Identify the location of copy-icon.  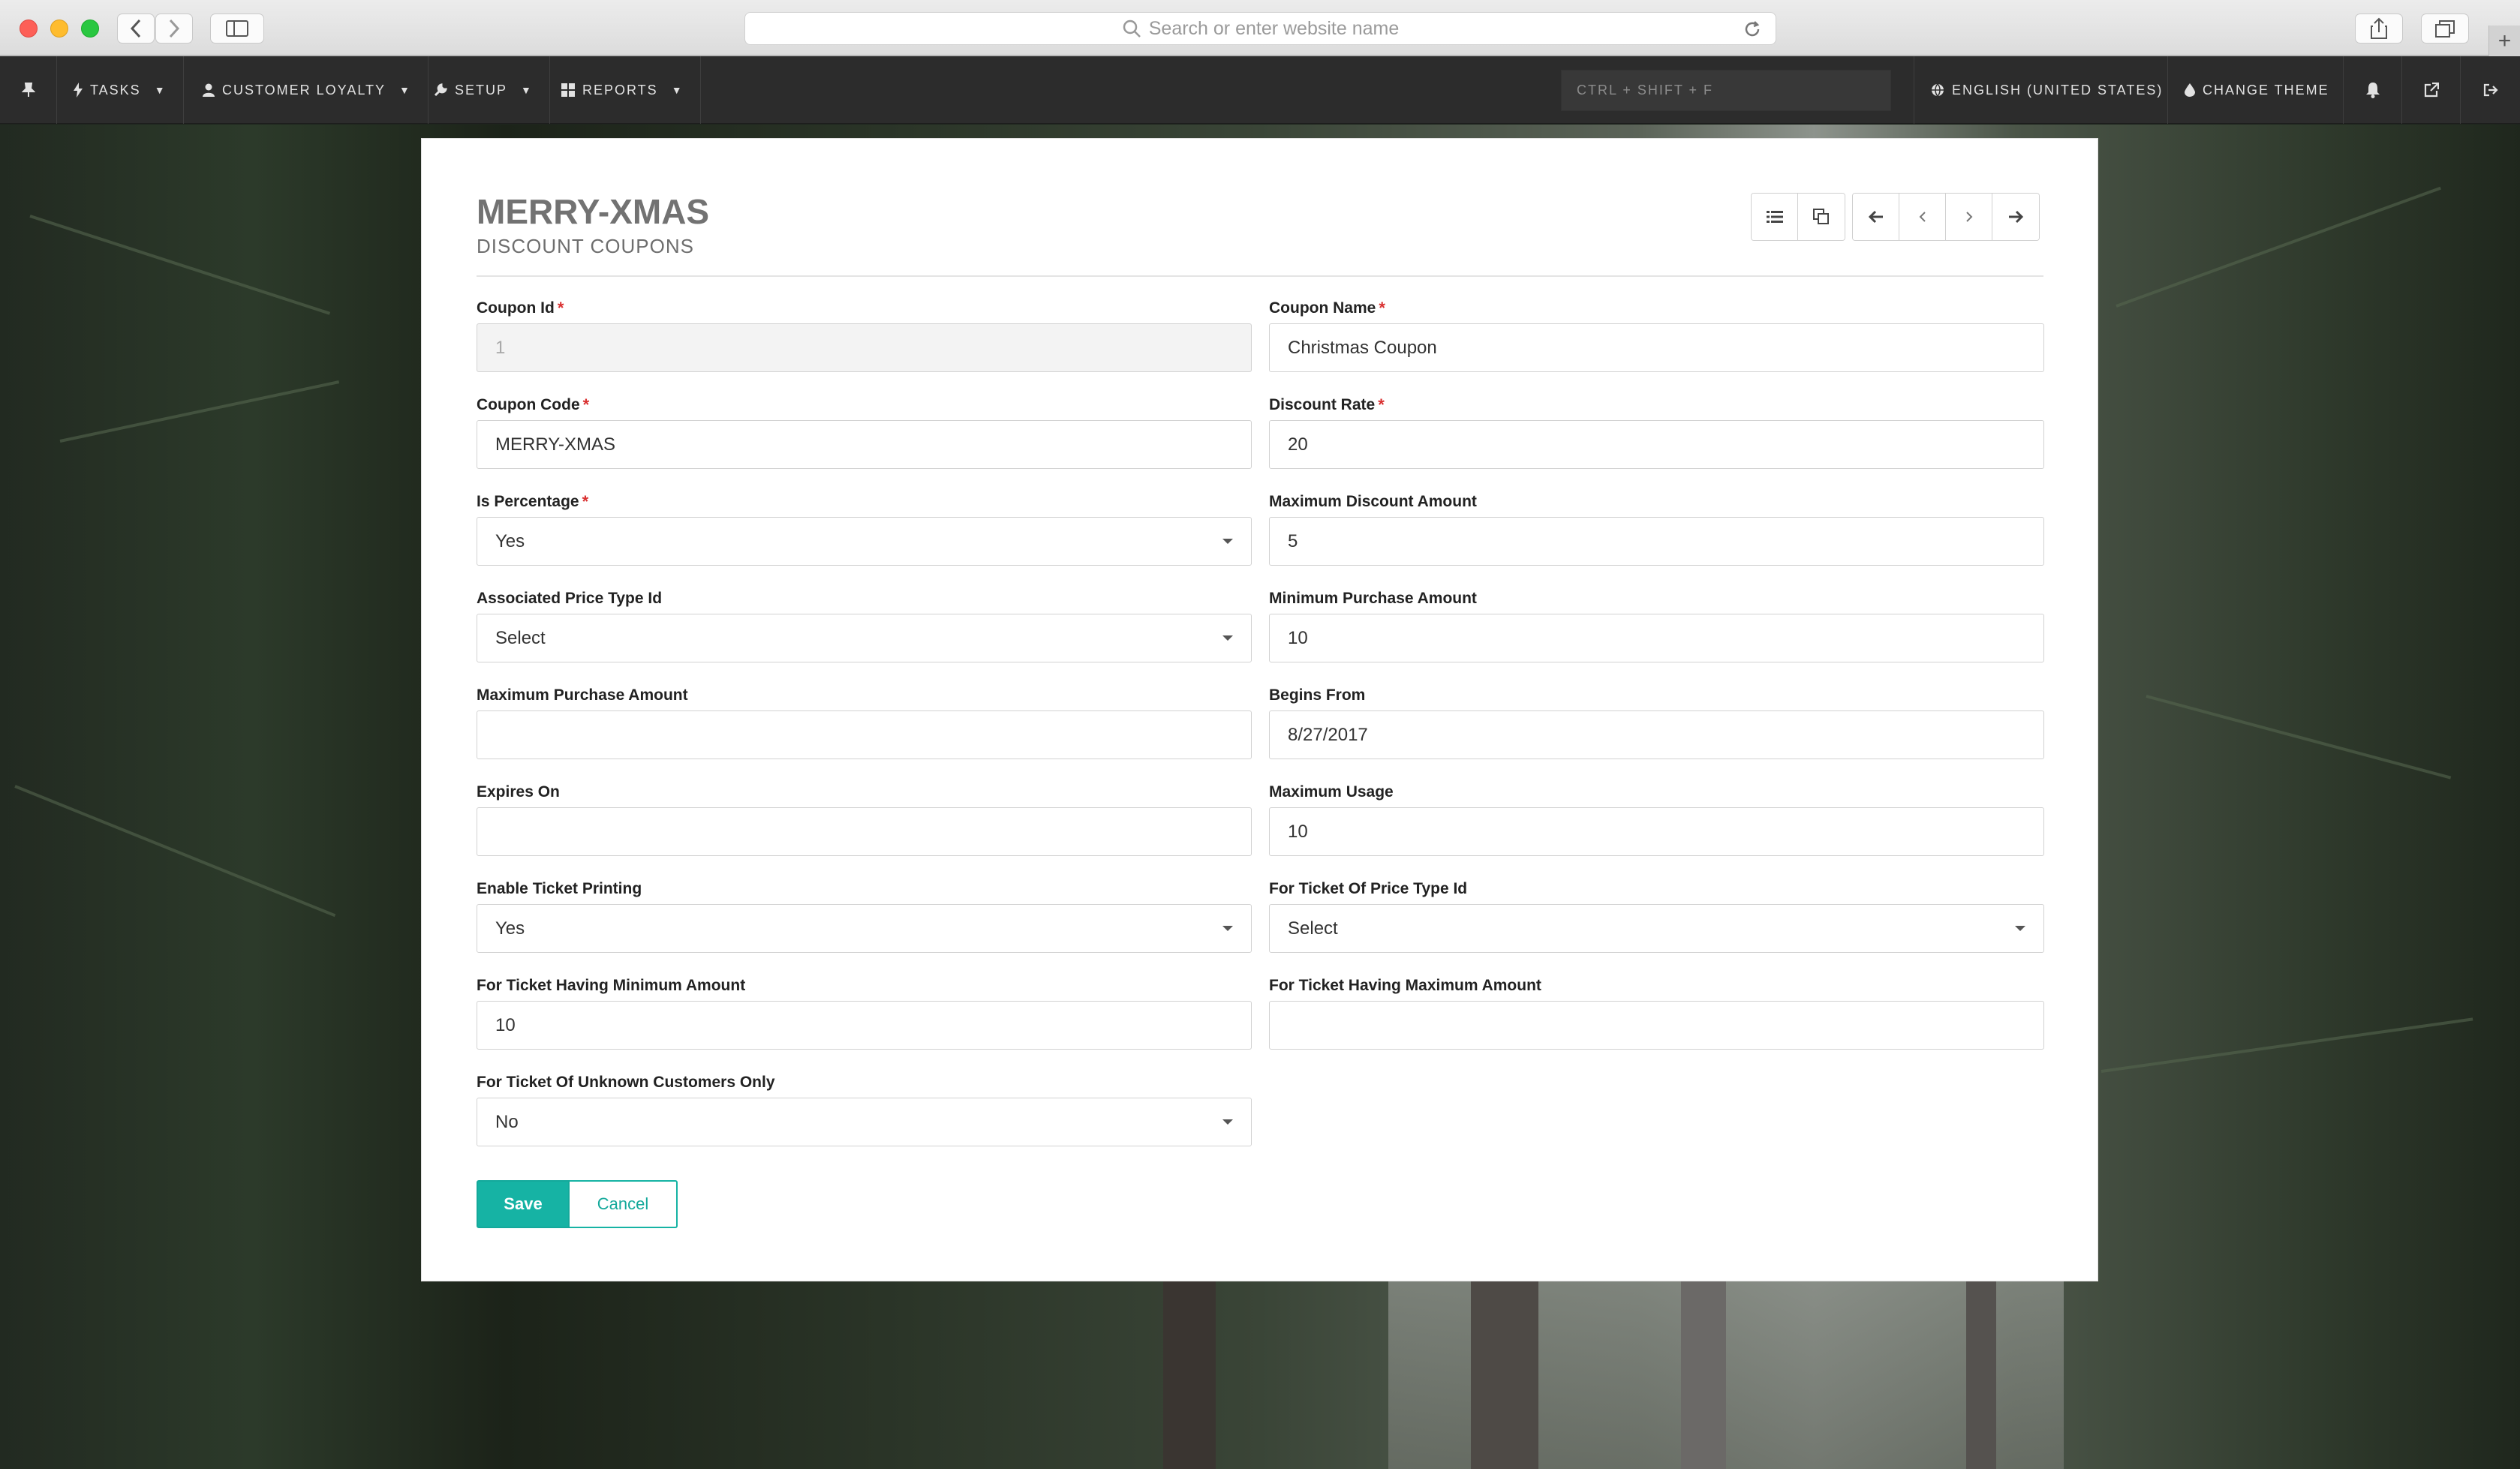
(1821, 217).